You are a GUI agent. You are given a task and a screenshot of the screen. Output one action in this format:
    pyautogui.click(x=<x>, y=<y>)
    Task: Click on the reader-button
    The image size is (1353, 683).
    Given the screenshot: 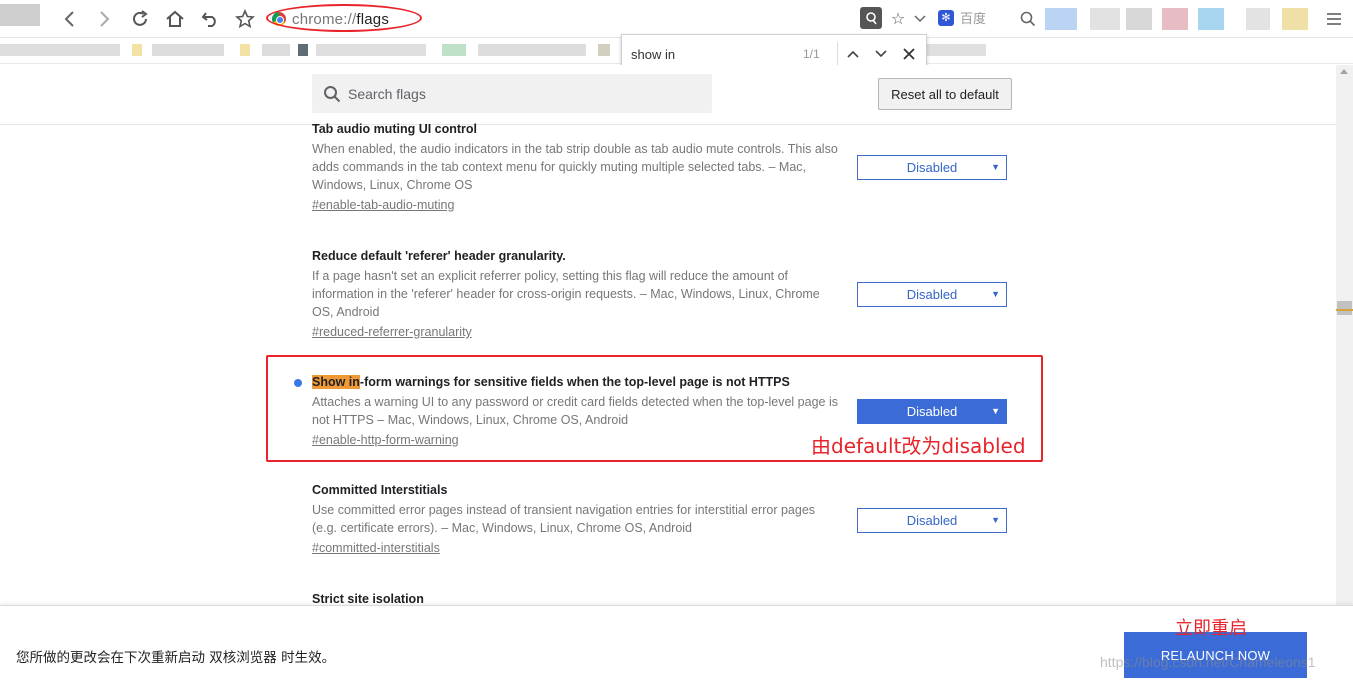 What is the action you would take?
    pyautogui.click(x=871, y=18)
    